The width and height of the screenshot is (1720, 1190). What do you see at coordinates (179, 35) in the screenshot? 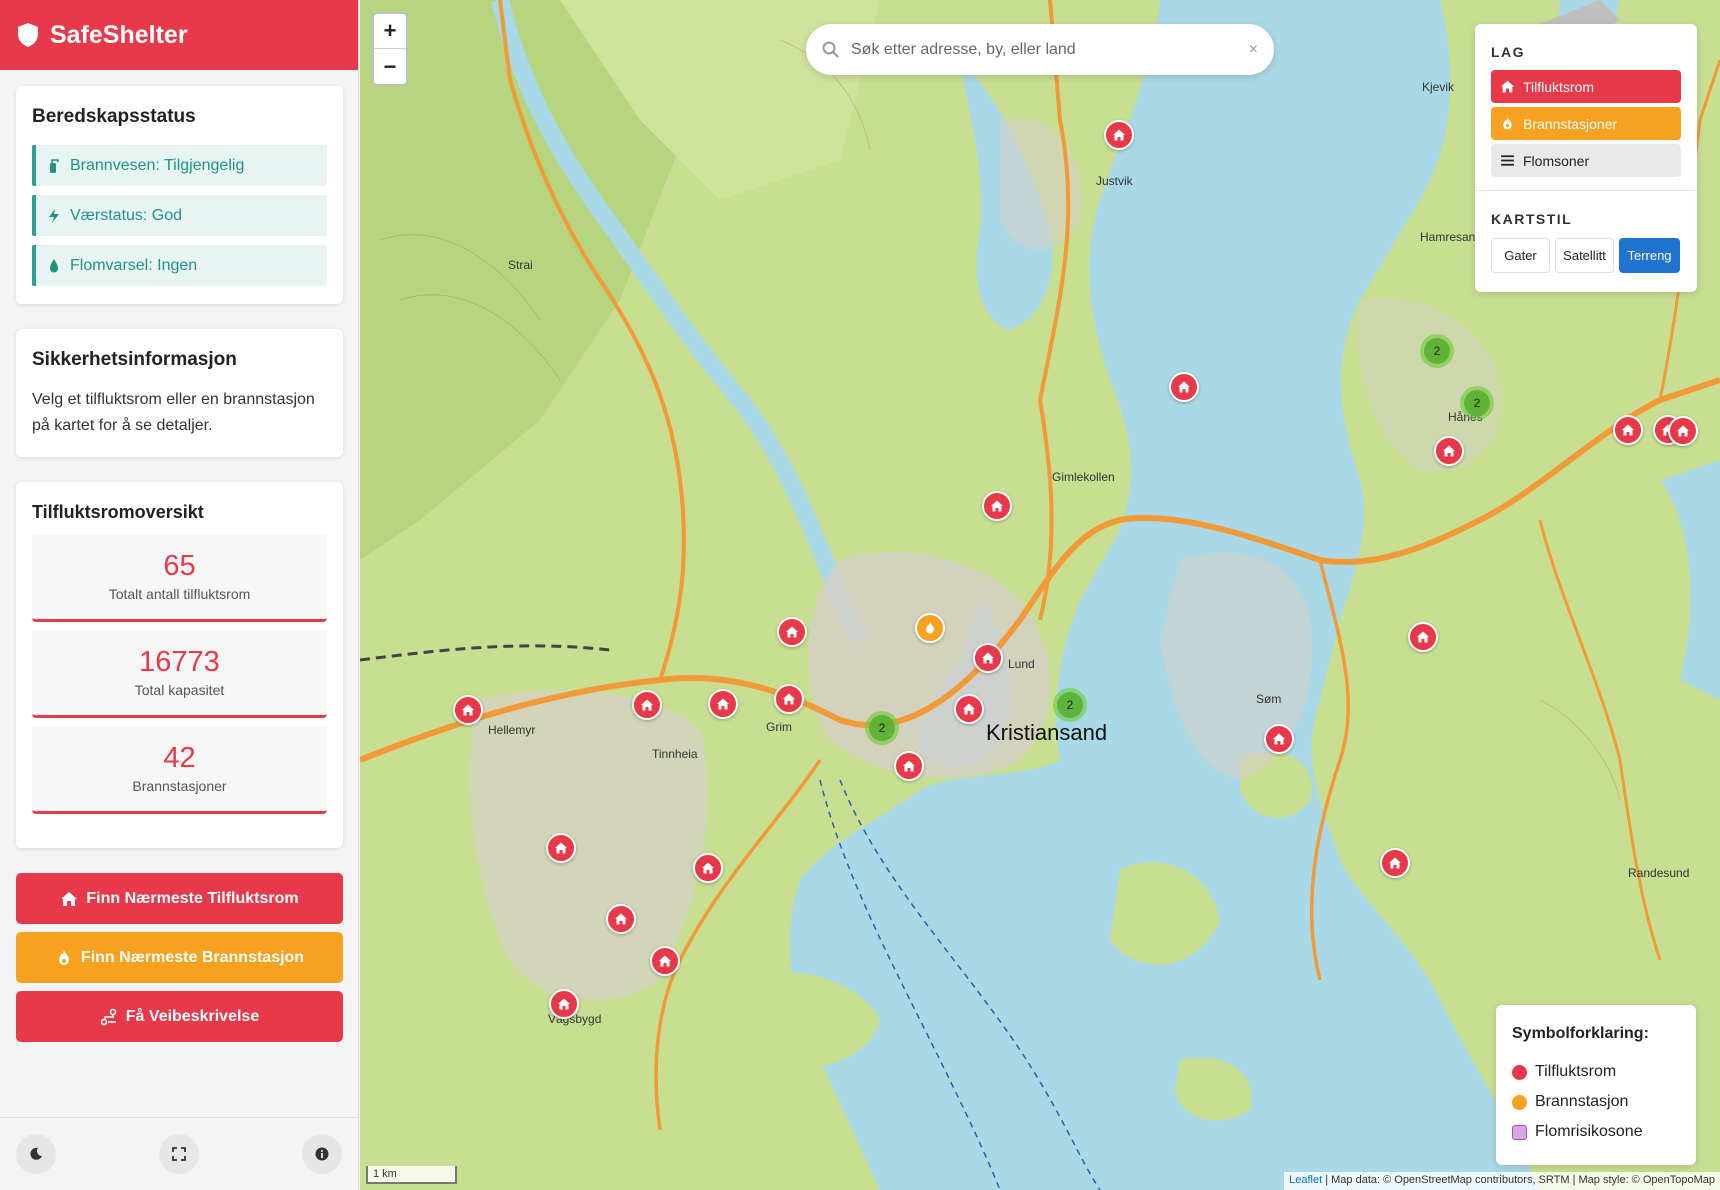
I see `app-header: SafeShelter` at bounding box center [179, 35].